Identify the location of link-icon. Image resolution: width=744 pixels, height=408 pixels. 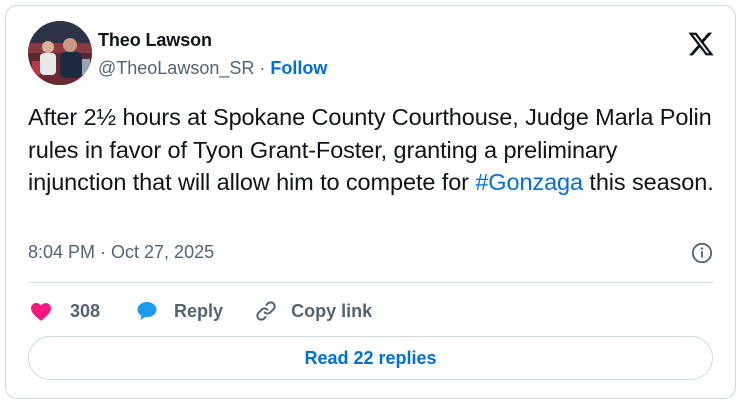
(266, 311).